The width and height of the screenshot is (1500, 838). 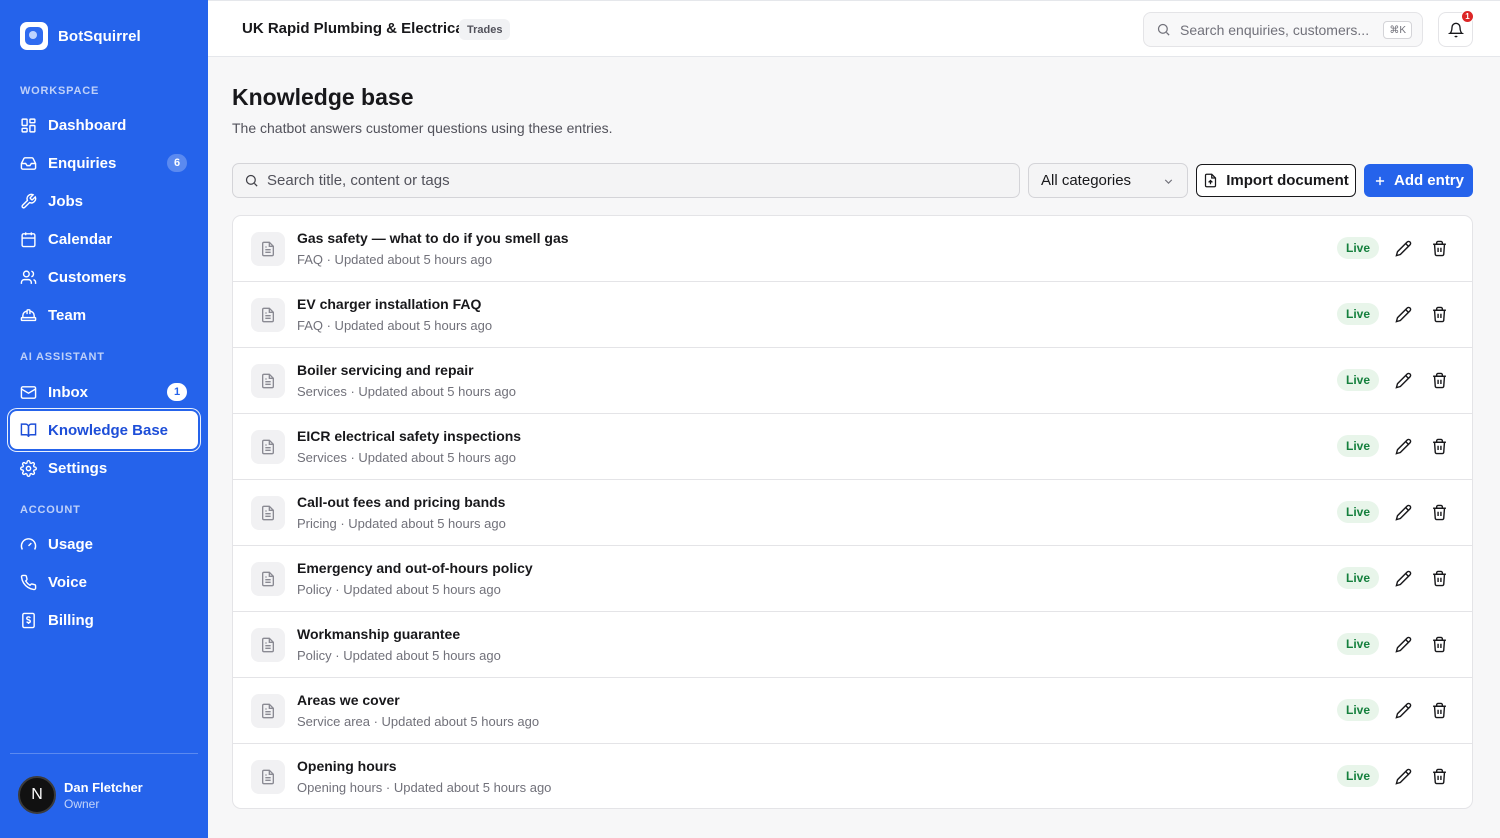 What do you see at coordinates (347, 766) in the screenshot?
I see `entry-title: Opening hours` at bounding box center [347, 766].